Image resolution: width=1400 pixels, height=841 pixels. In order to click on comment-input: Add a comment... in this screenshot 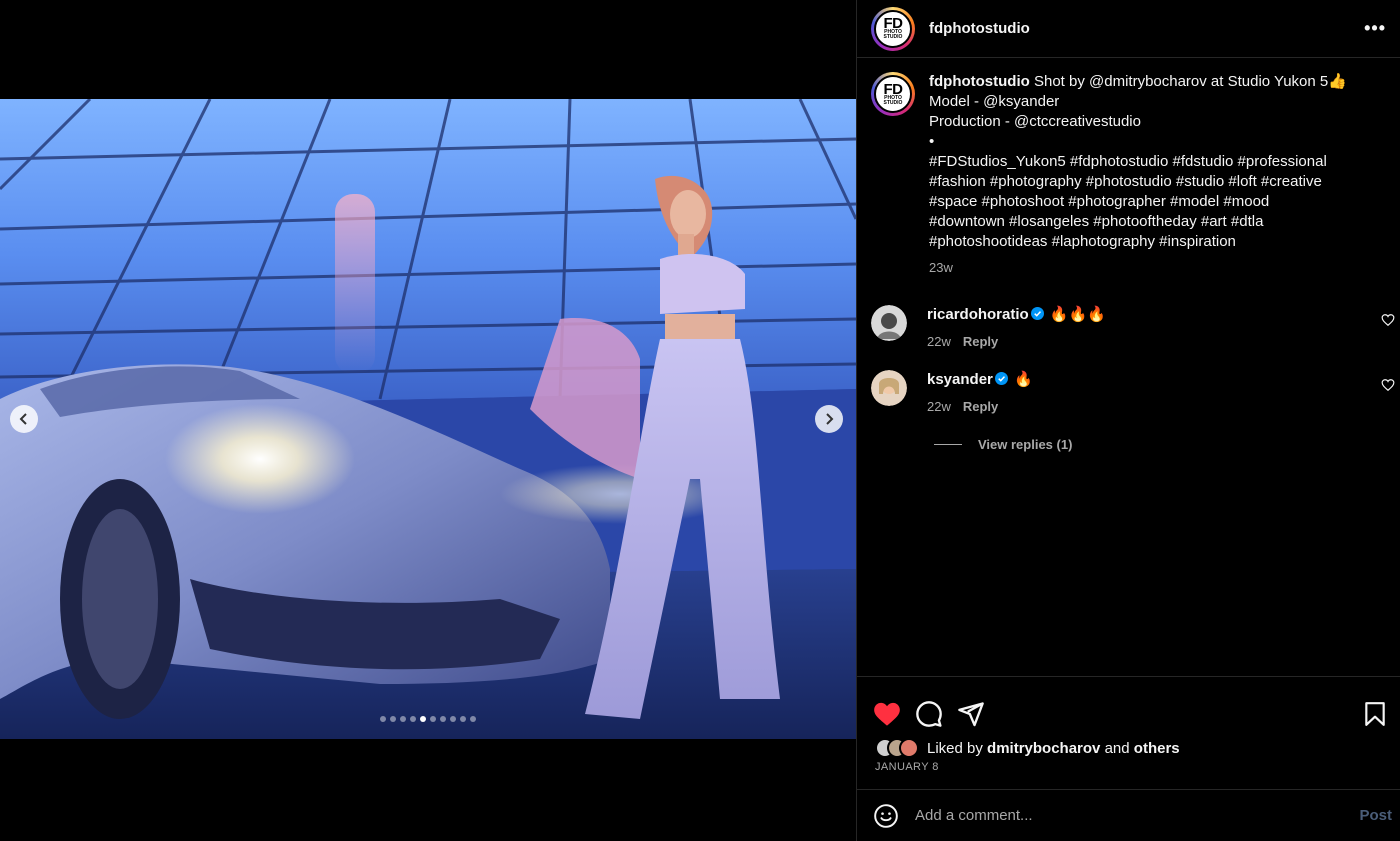, I will do `click(1137, 815)`.